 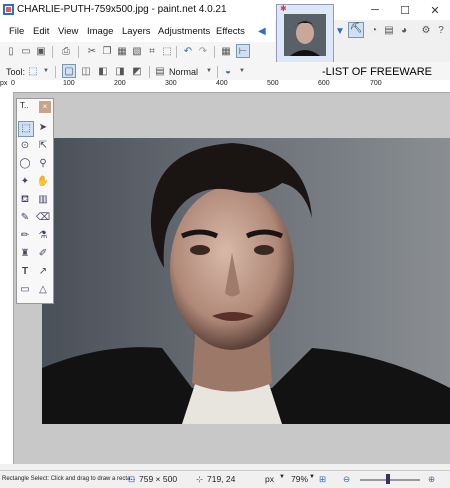 What do you see at coordinates (8, 9) in the screenshot?
I see `paintnet-app-icon` at bounding box center [8, 9].